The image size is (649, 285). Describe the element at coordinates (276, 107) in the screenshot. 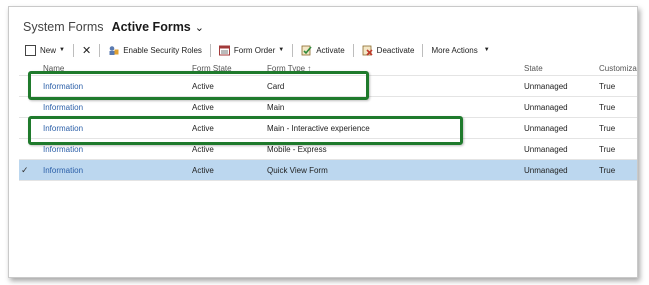

I see `form-type-cell: Main` at that location.